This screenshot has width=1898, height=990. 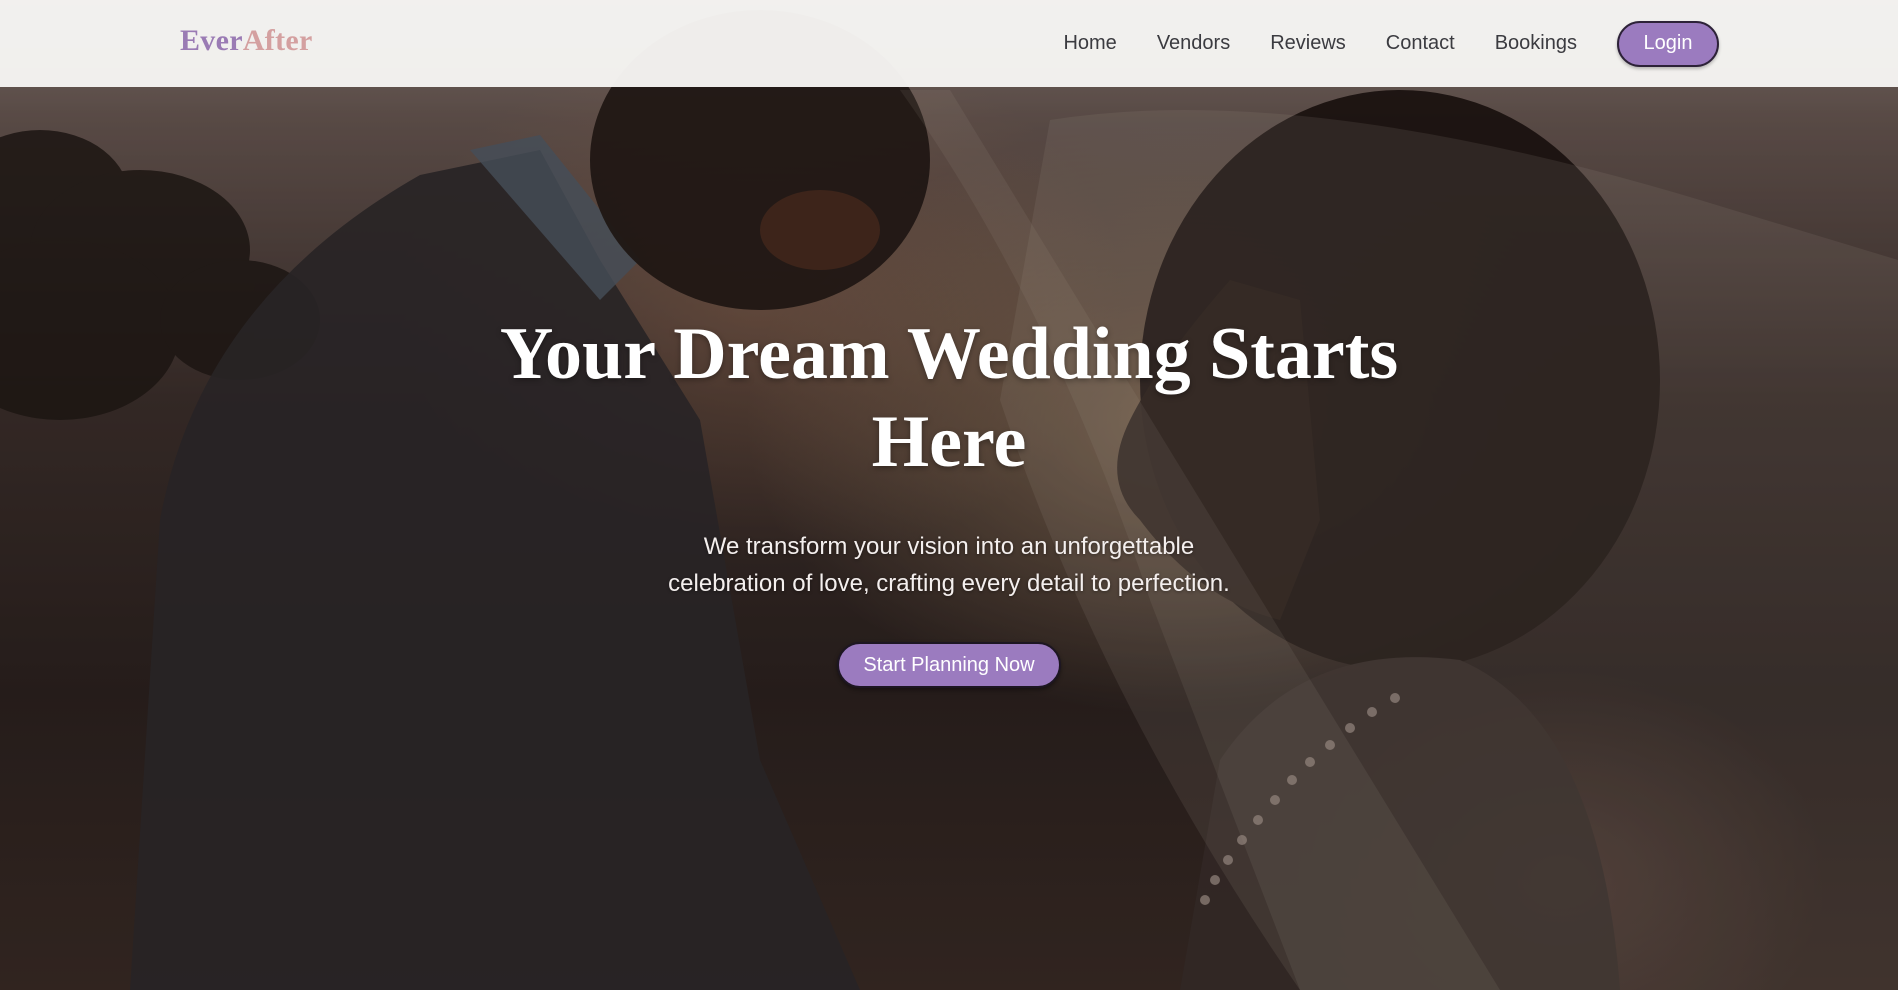 I want to click on site-logo: EverAfter, so click(x=246, y=41).